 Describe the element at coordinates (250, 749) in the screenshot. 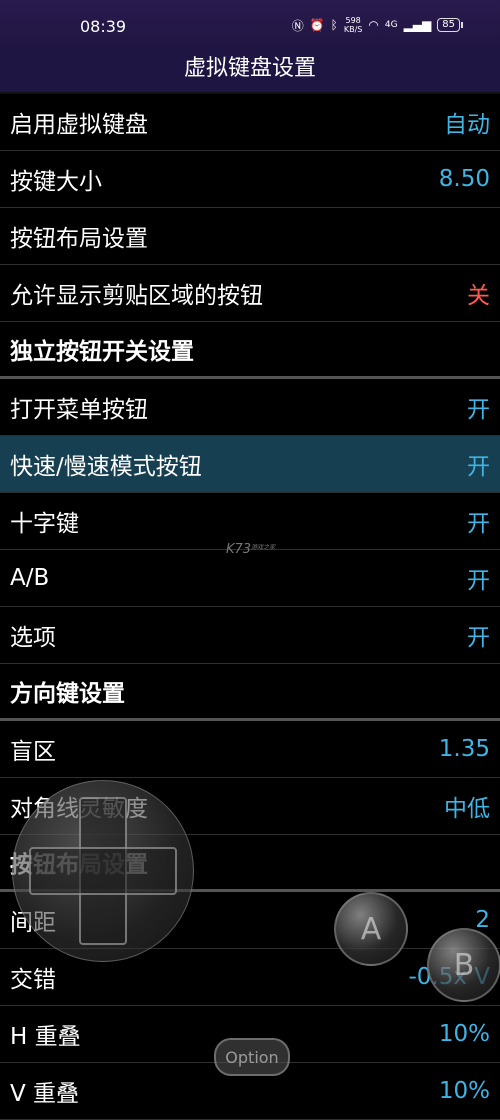

I see `settings-row: 盲区 1.35` at that location.